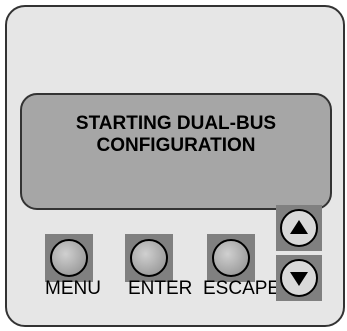  I want to click on menu-button, so click(69, 258).